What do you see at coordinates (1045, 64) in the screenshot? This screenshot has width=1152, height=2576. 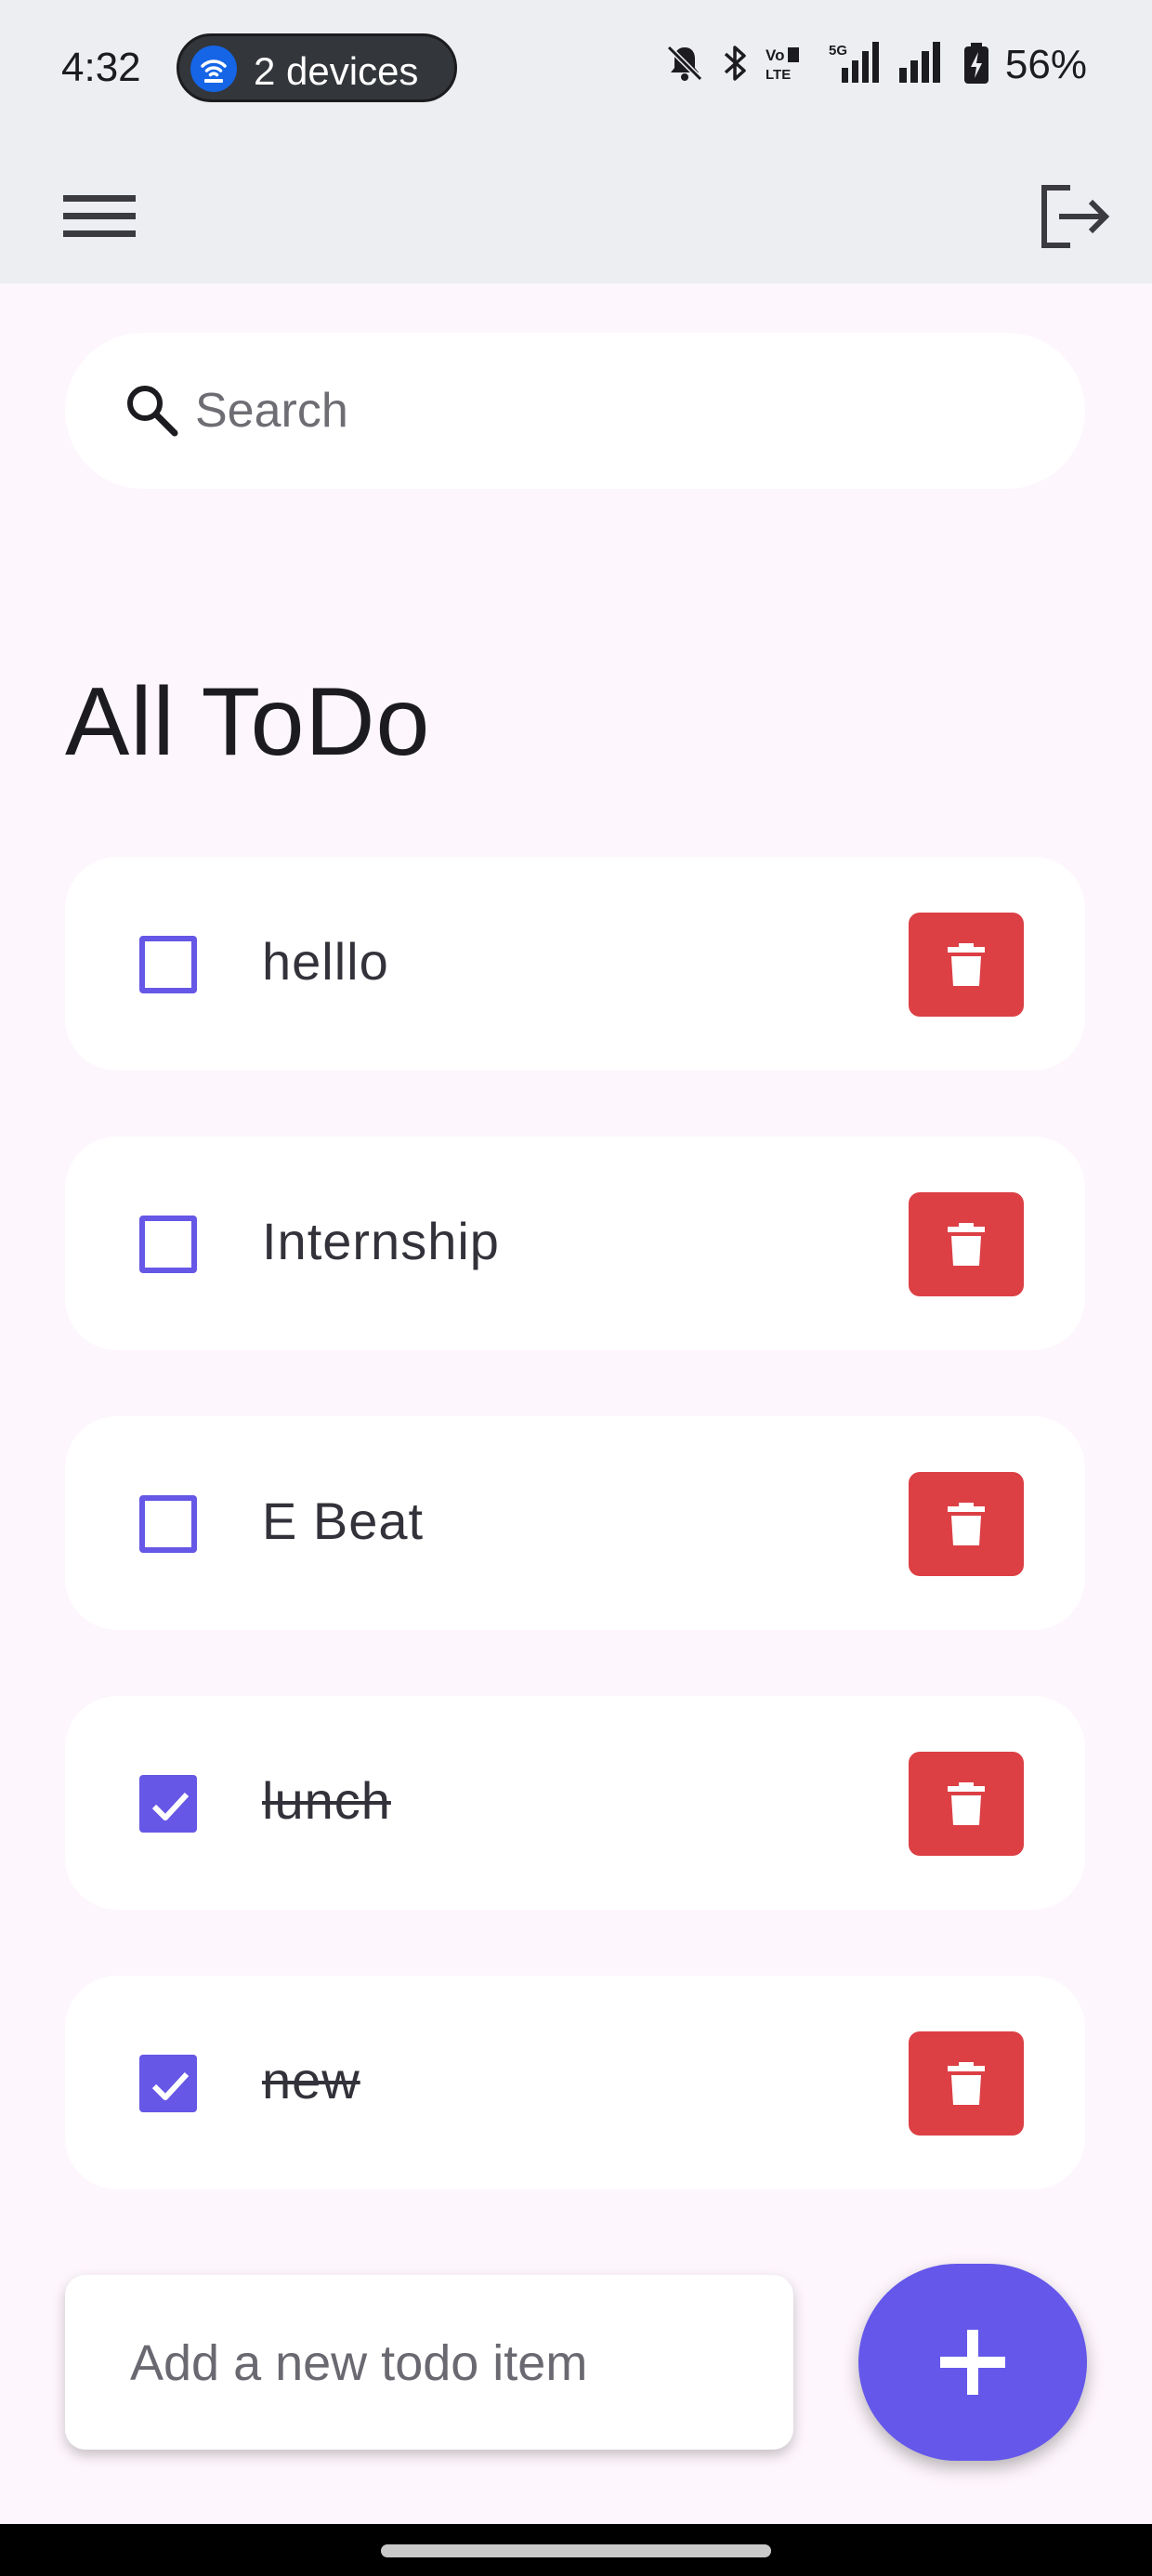 I see `battery-level: 56%` at bounding box center [1045, 64].